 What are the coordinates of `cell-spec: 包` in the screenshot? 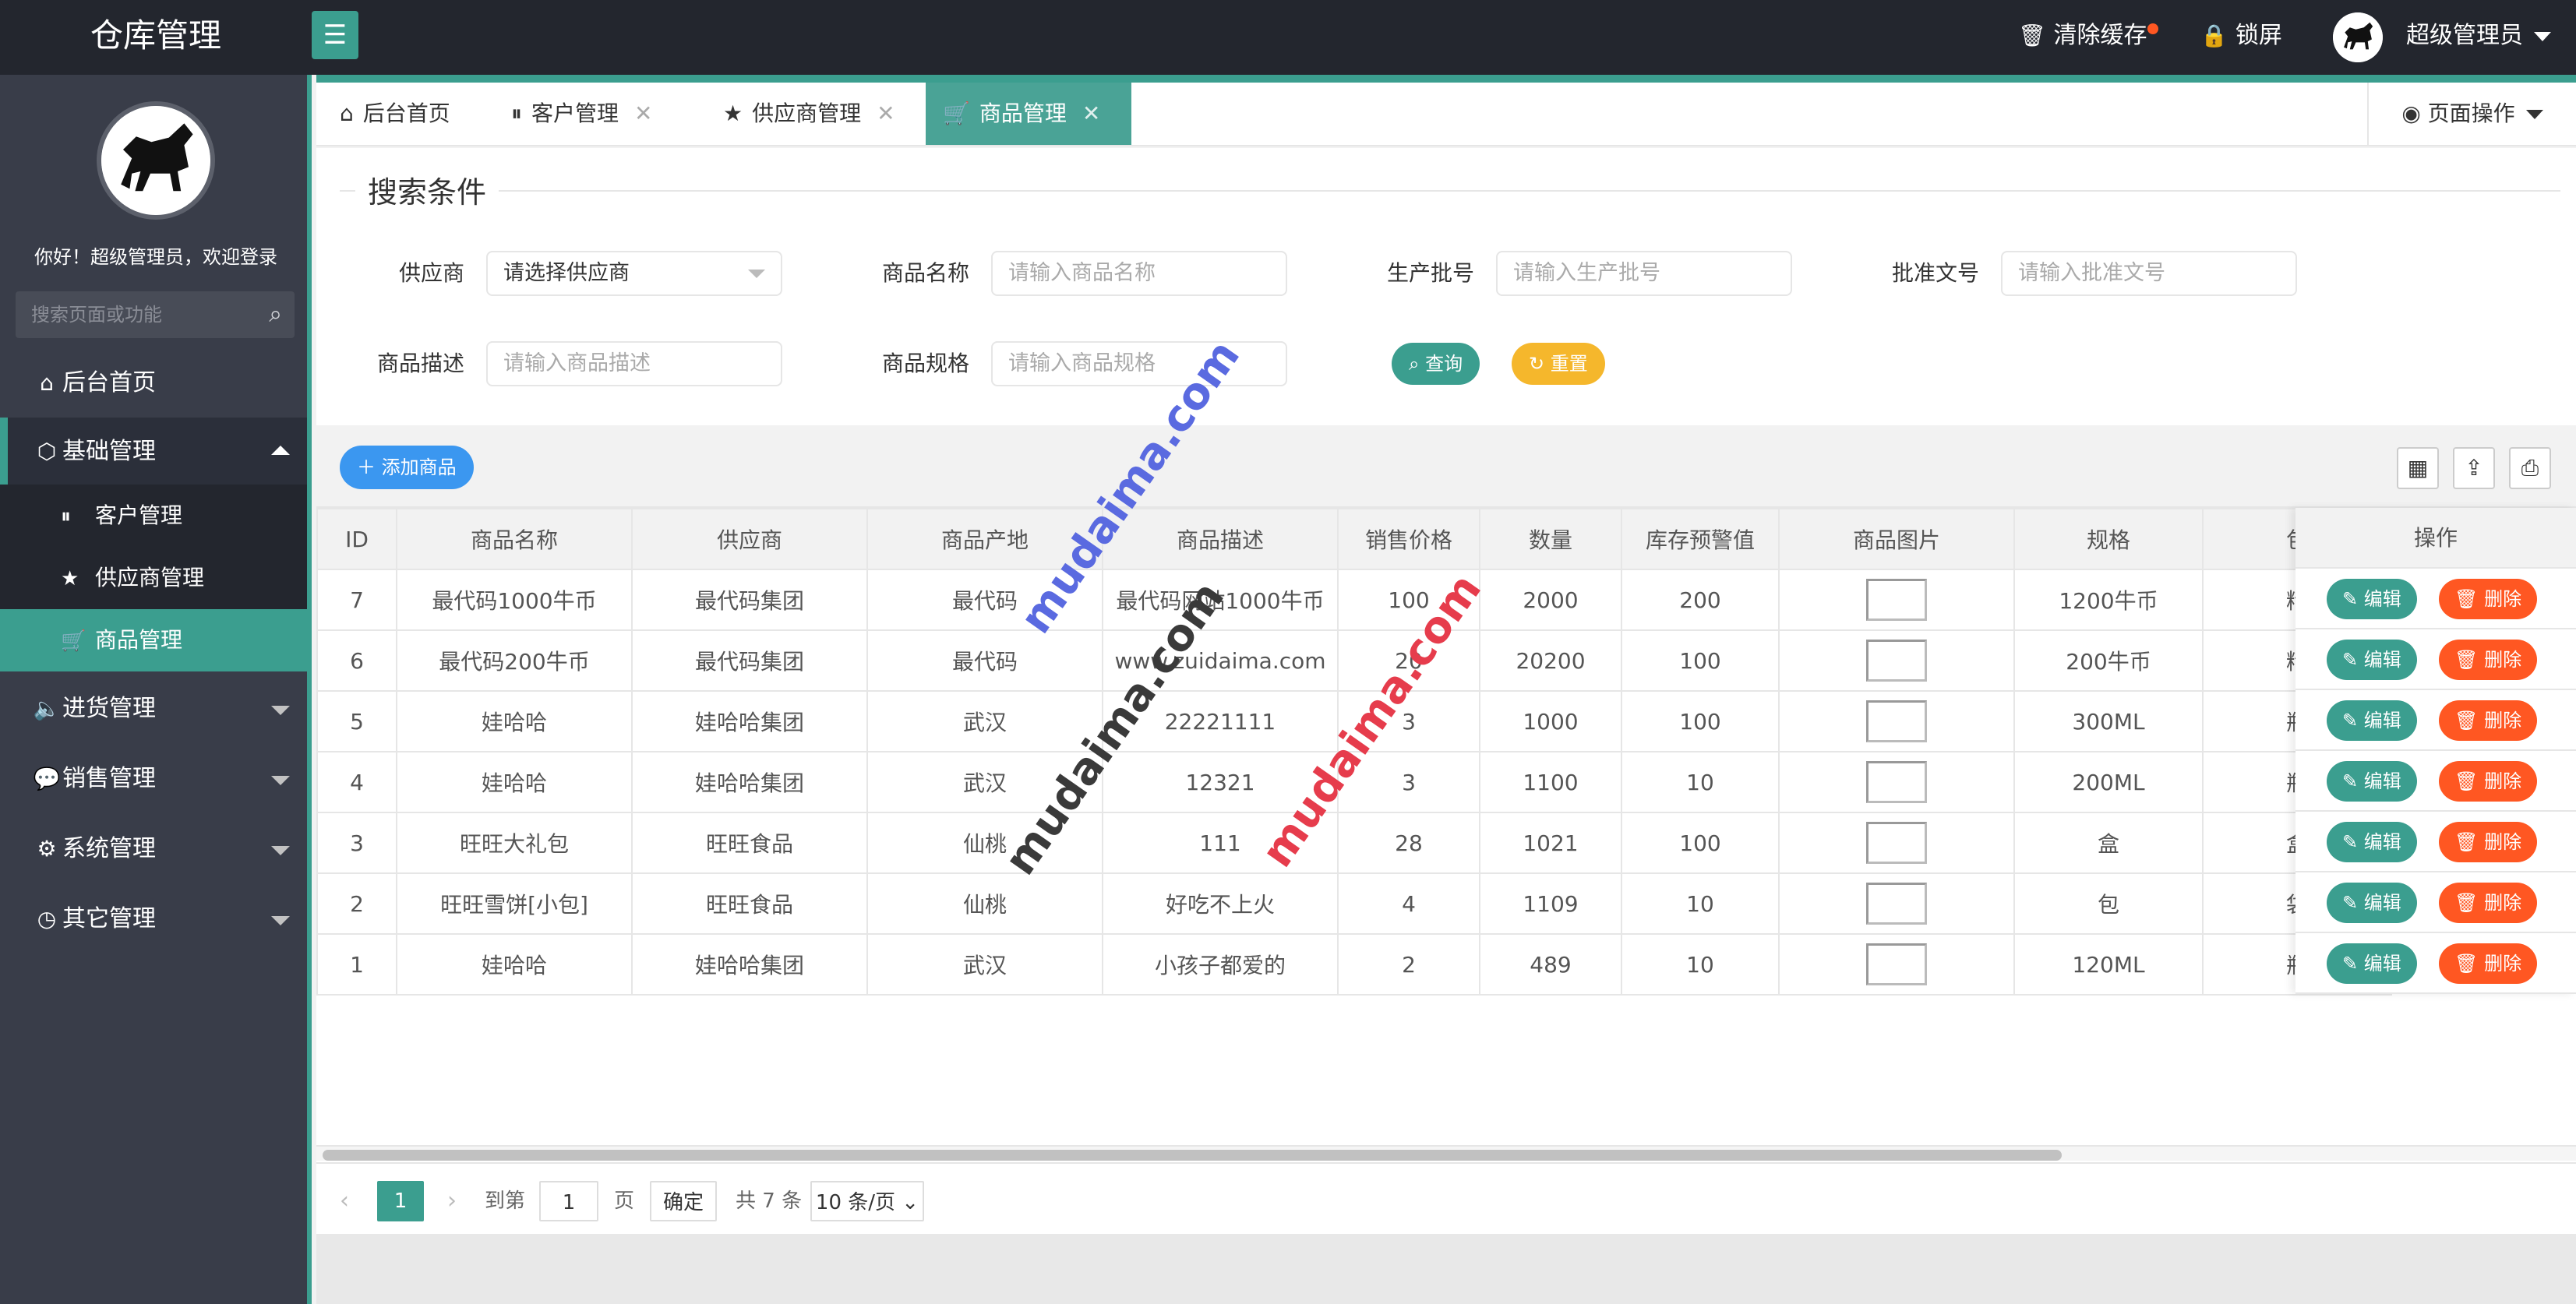 It's located at (2108, 903).